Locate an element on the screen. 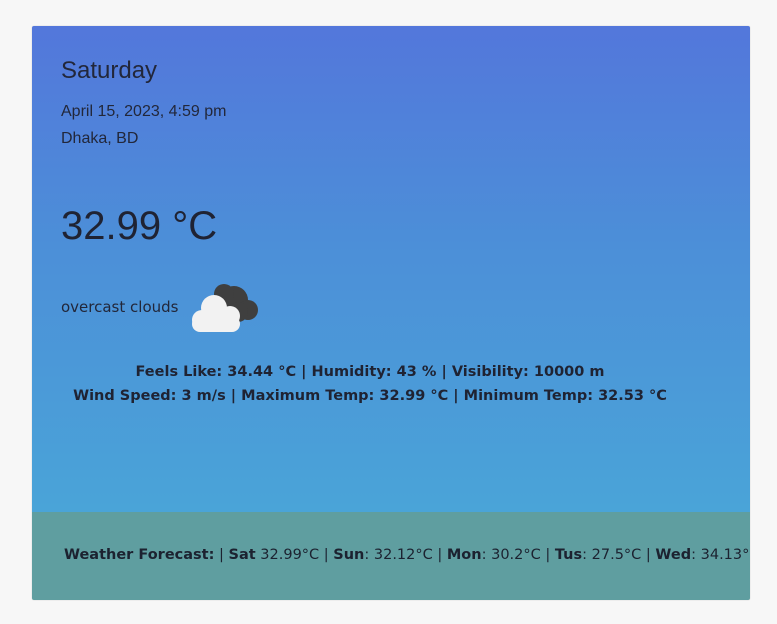  feels-like-value: 34.44 °C is located at coordinates (262, 372).